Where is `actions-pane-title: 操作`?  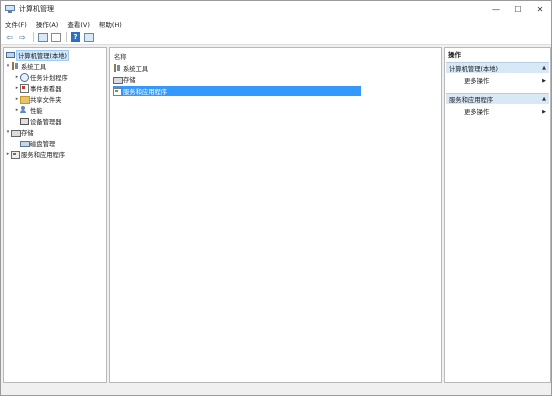 actions-pane-title: 操作 is located at coordinates (497, 54).